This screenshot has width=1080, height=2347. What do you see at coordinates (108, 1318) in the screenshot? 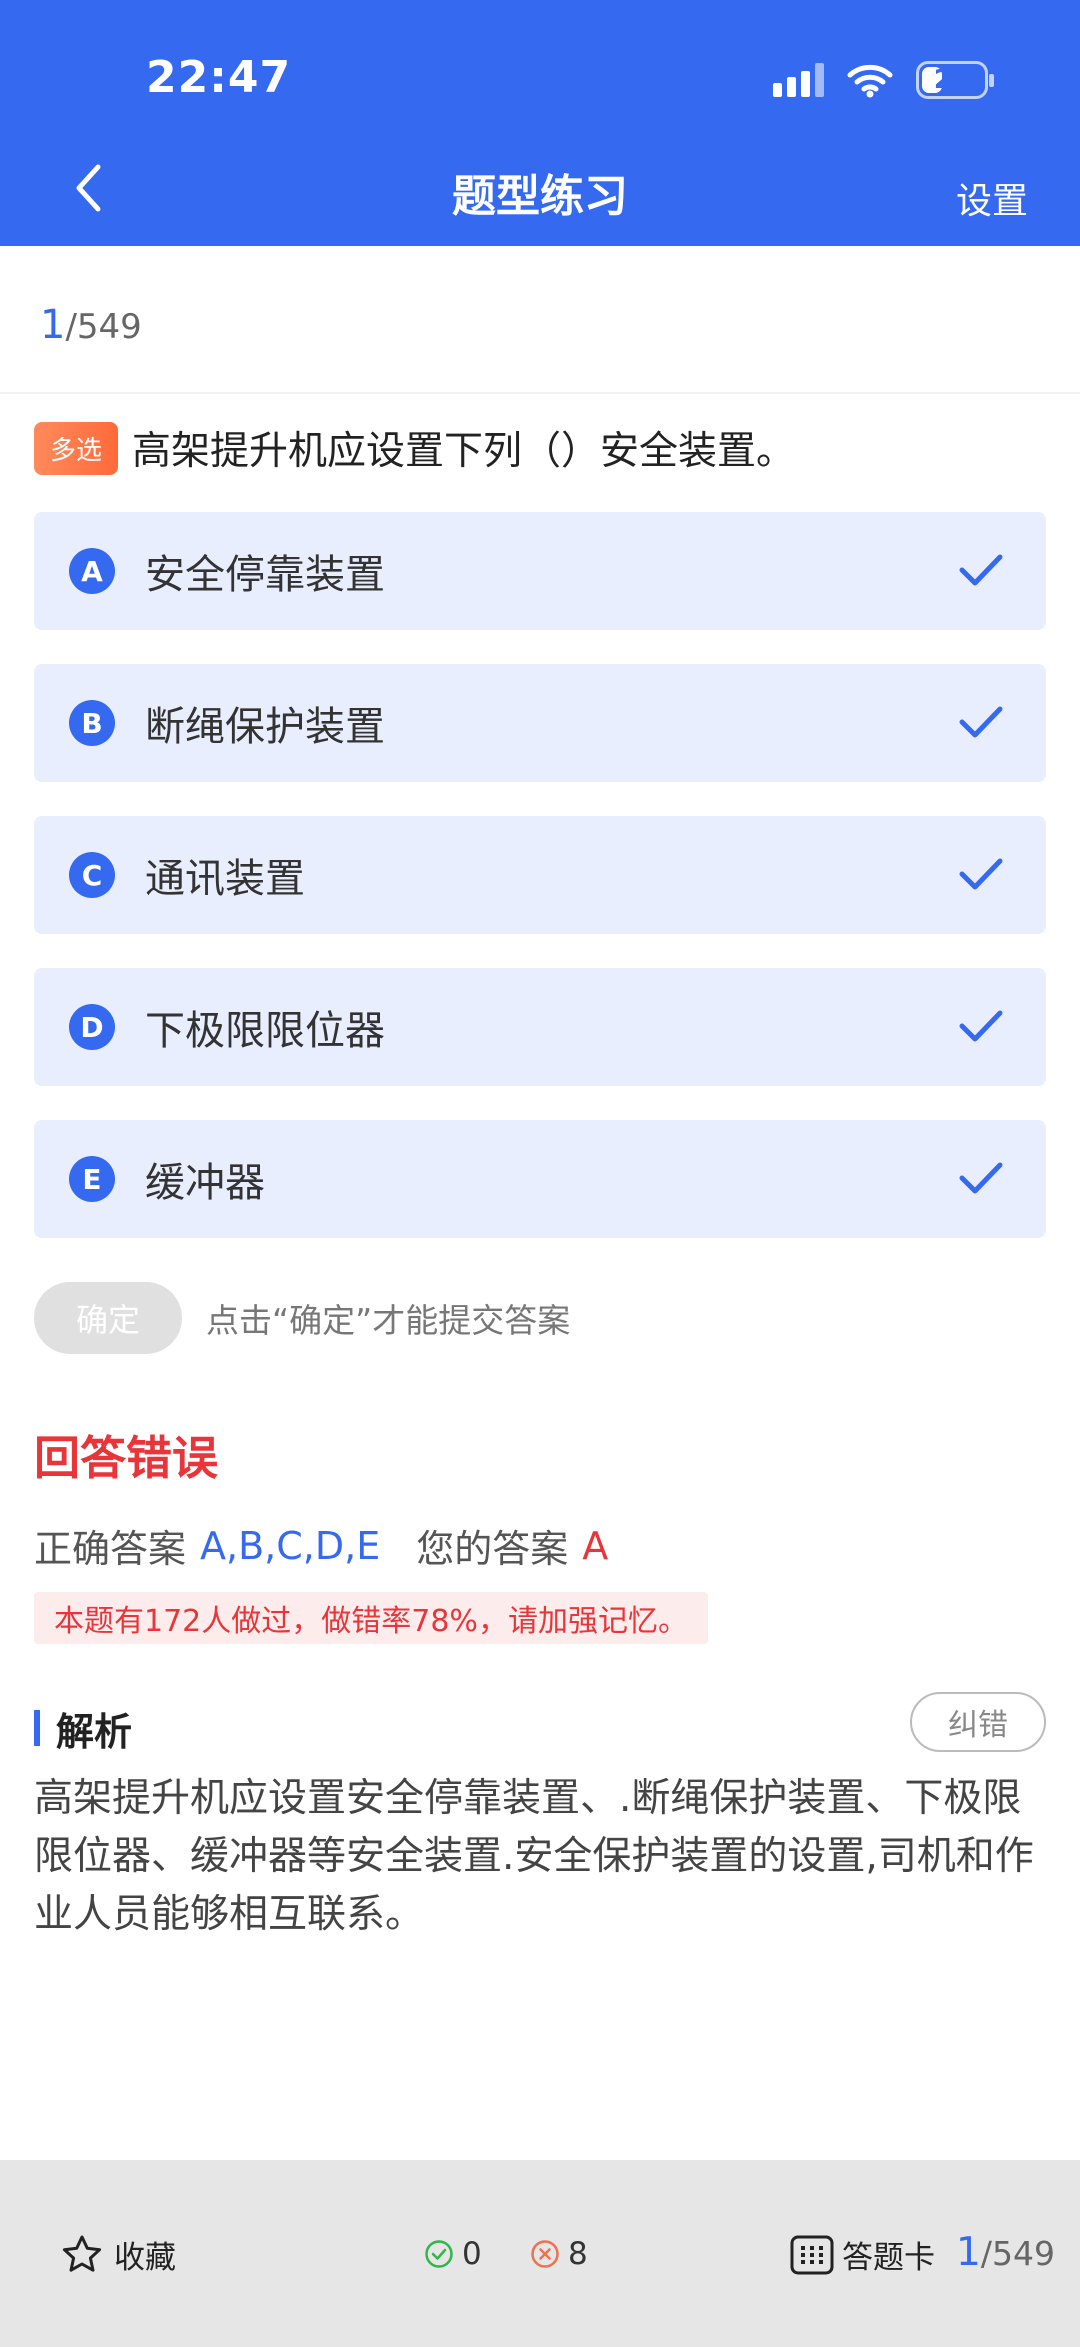
I see `confirm-button: 确定` at bounding box center [108, 1318].